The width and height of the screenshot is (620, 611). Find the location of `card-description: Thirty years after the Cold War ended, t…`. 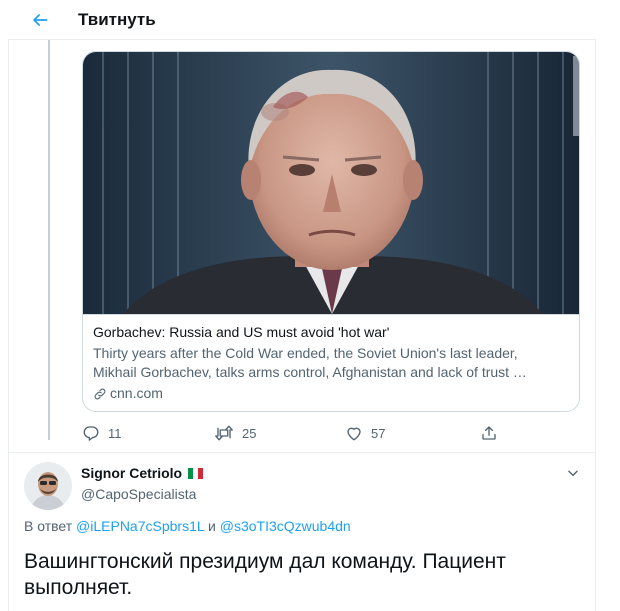

card-description: Thirty years after the Cold War ended, t… is located at coordinates (332, 363).